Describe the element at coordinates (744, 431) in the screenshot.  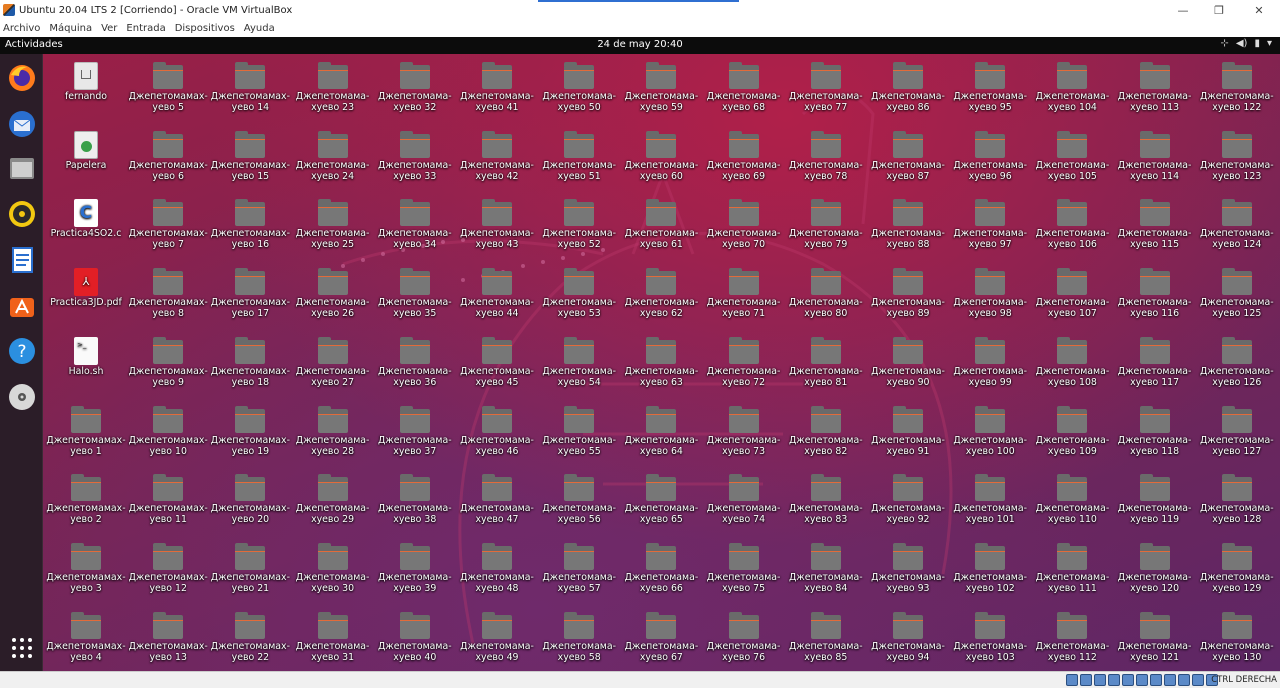
I see `desktop-folder: Джепетомама-хуево 73` at that location.